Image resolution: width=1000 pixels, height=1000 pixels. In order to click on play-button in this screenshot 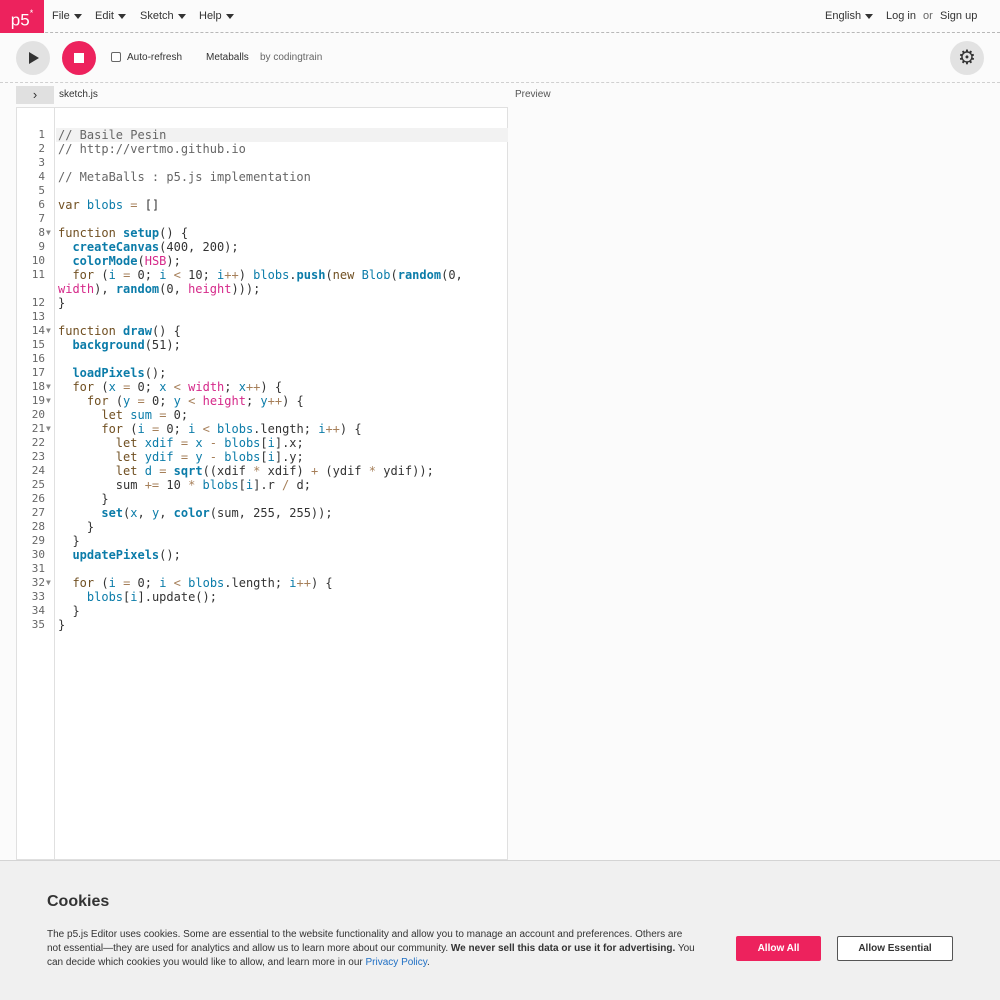, I will do `click(33, 58)`.